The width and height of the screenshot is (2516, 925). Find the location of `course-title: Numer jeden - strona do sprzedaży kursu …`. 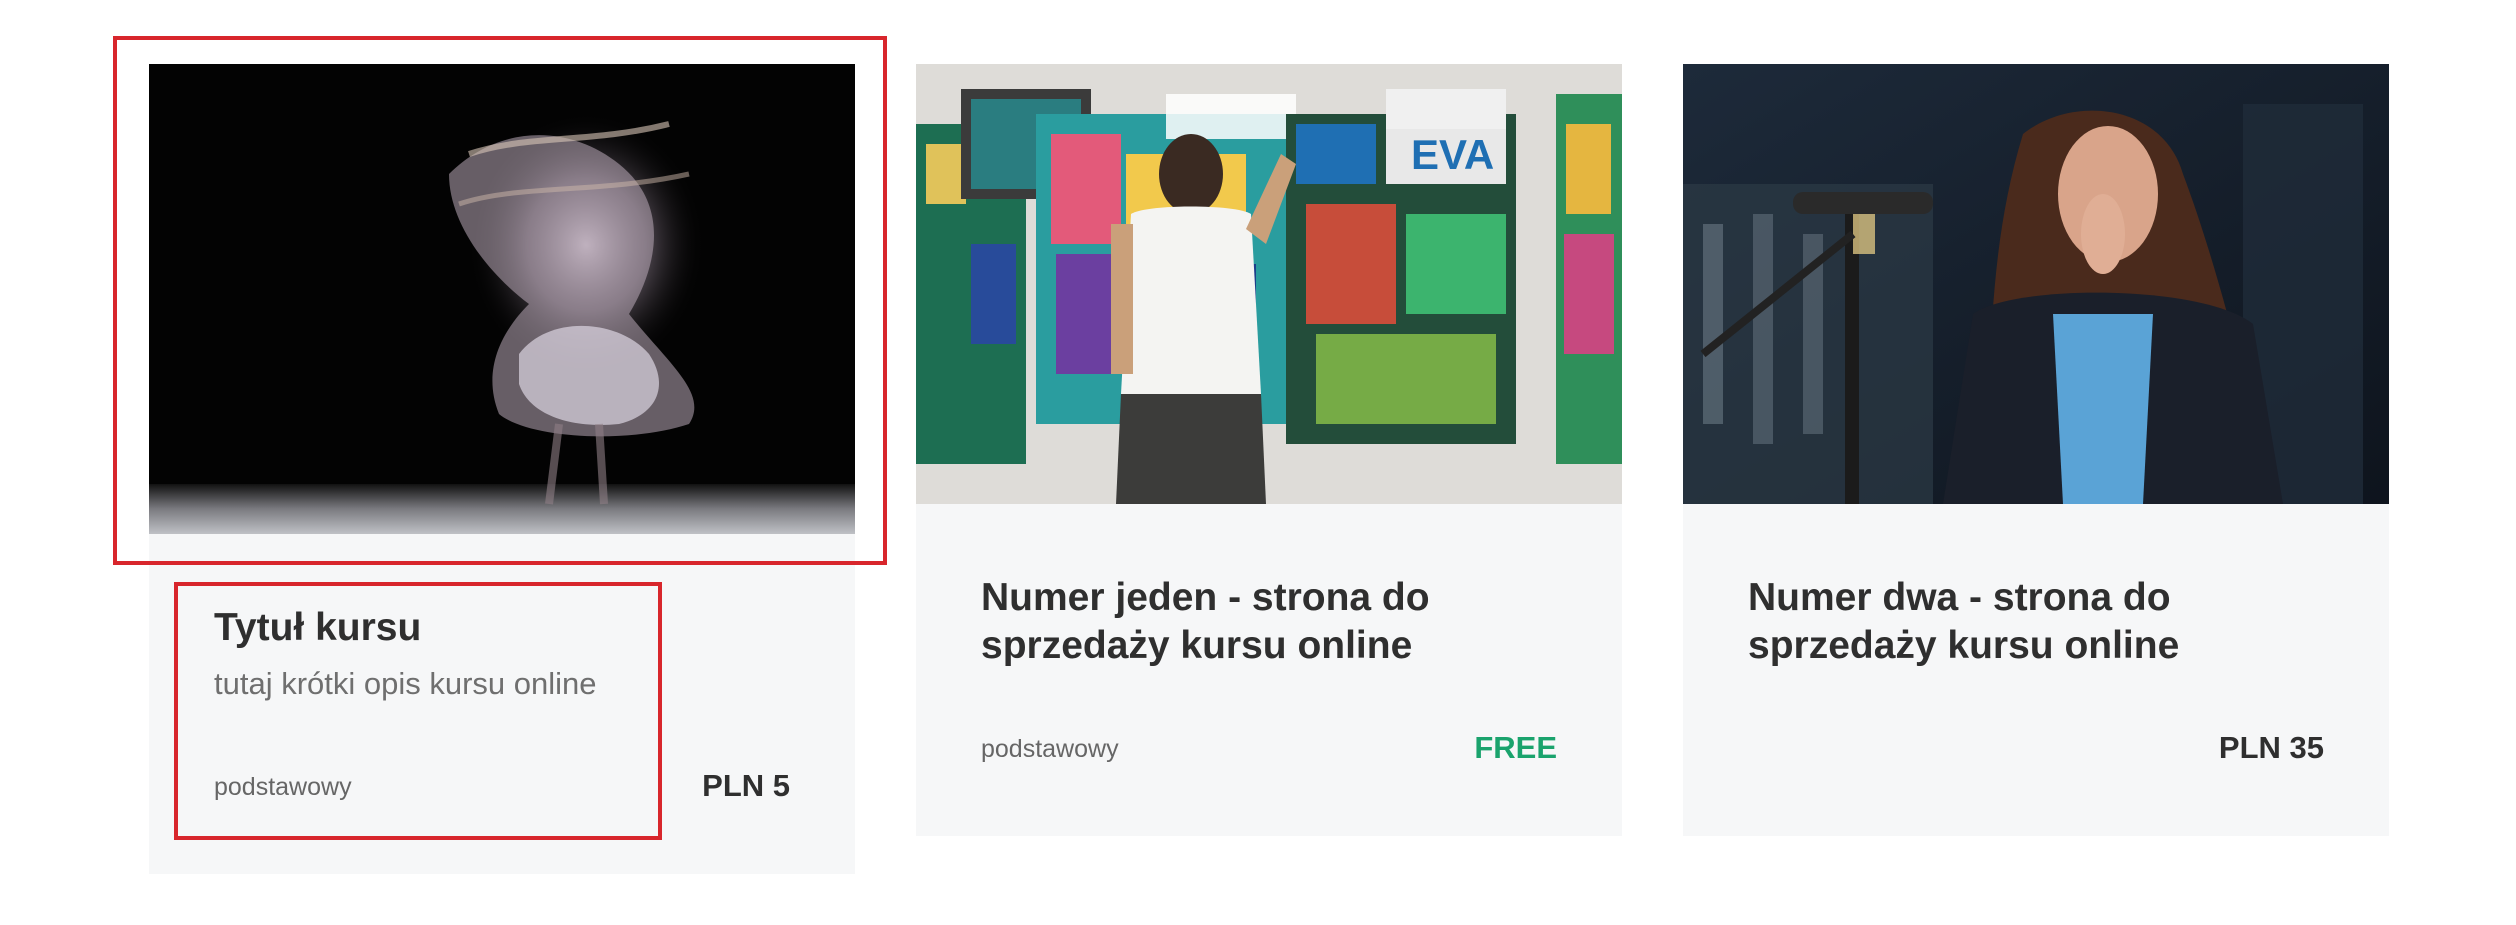

course-title: Numer jeden - strona do sprzedaży kursu … is located at coordinates (1281, 622).